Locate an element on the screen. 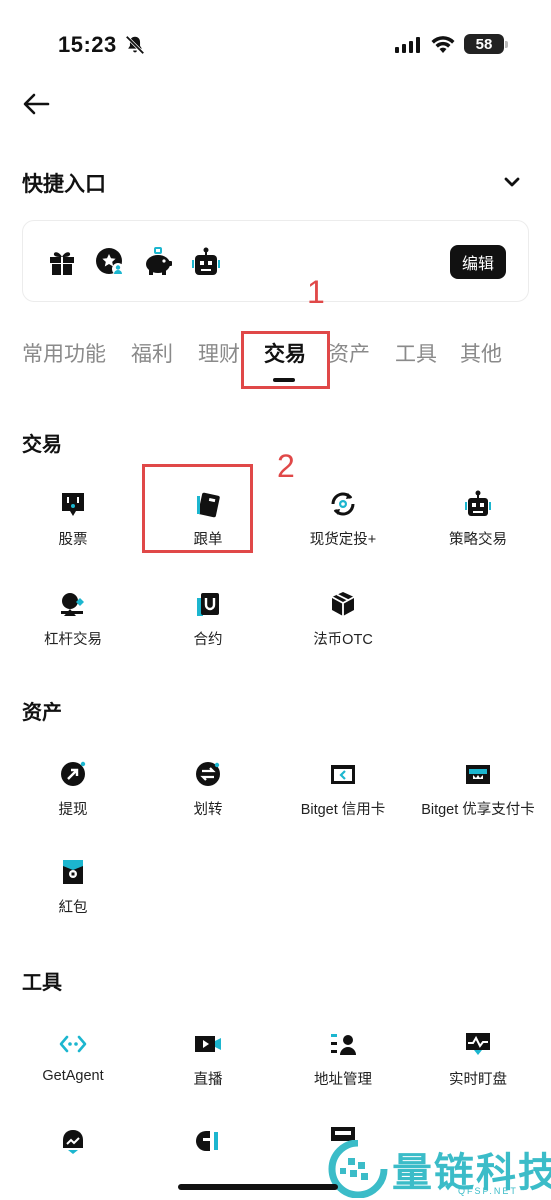 The image size is (551, 1200). section-title-trade: 交易 is located at coordinates (42, 445).